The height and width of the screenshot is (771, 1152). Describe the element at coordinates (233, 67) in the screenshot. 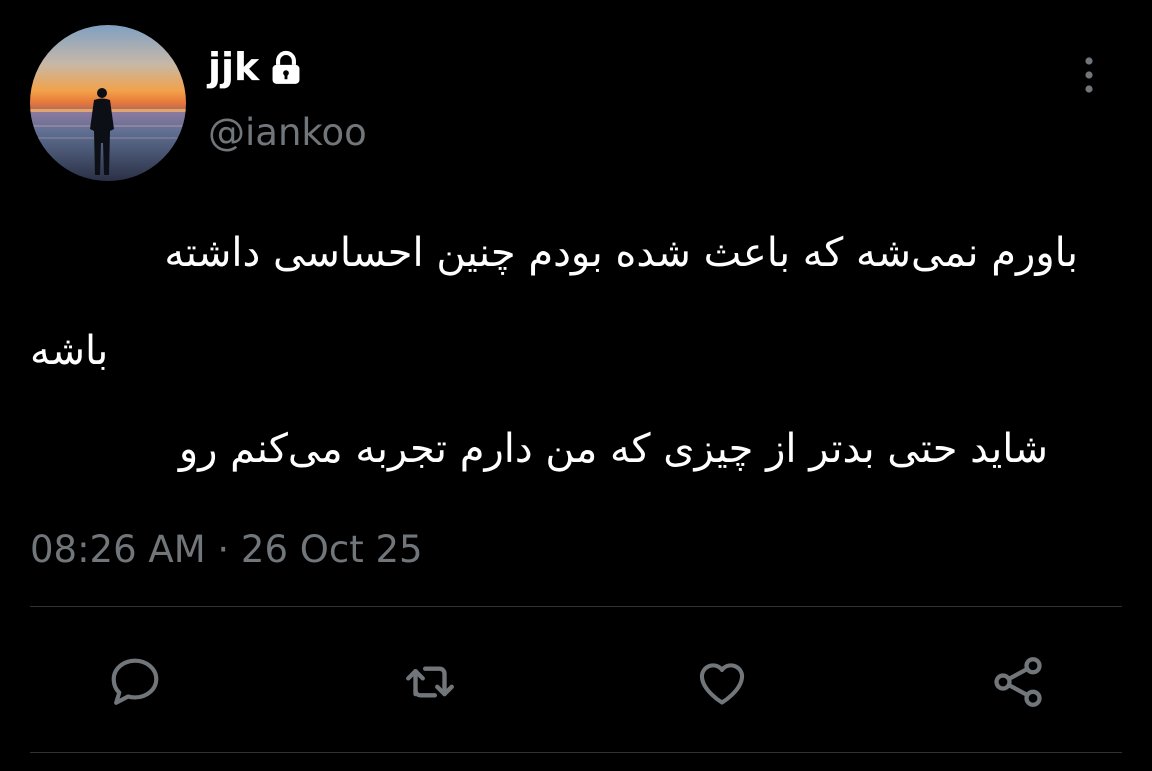

I see `display-name: jjk` at that location.